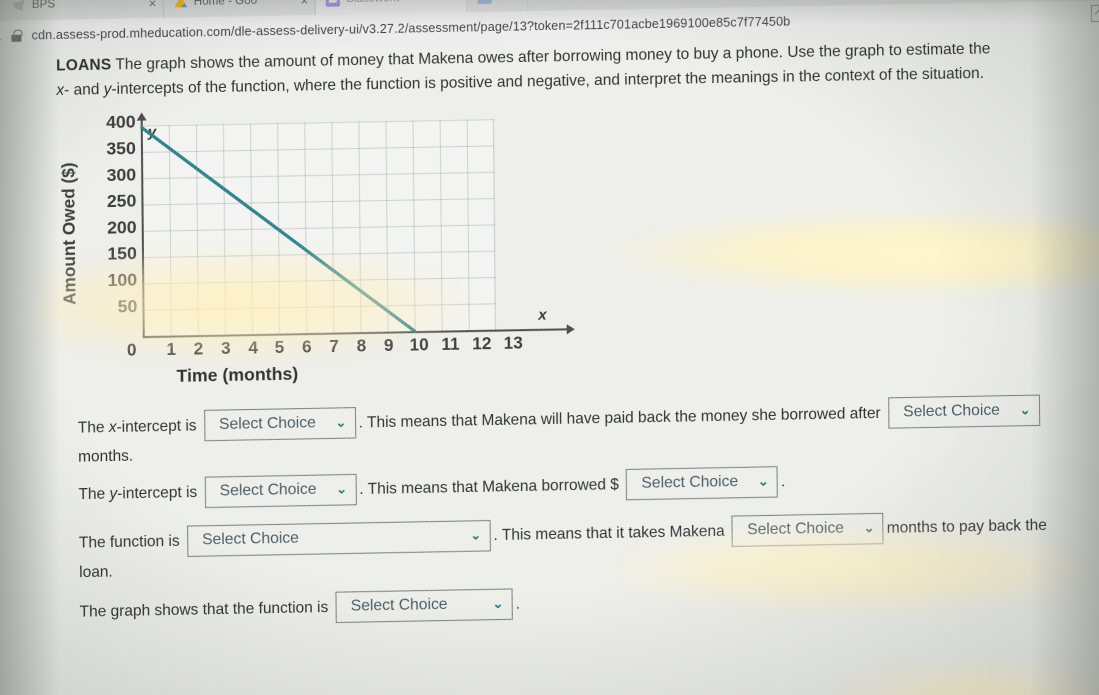 The image size is (1099, 695). What do you see at coordinates (361, 346) in the screenshot?
I see `x-tick: 8` at bounding box center [361, 346].